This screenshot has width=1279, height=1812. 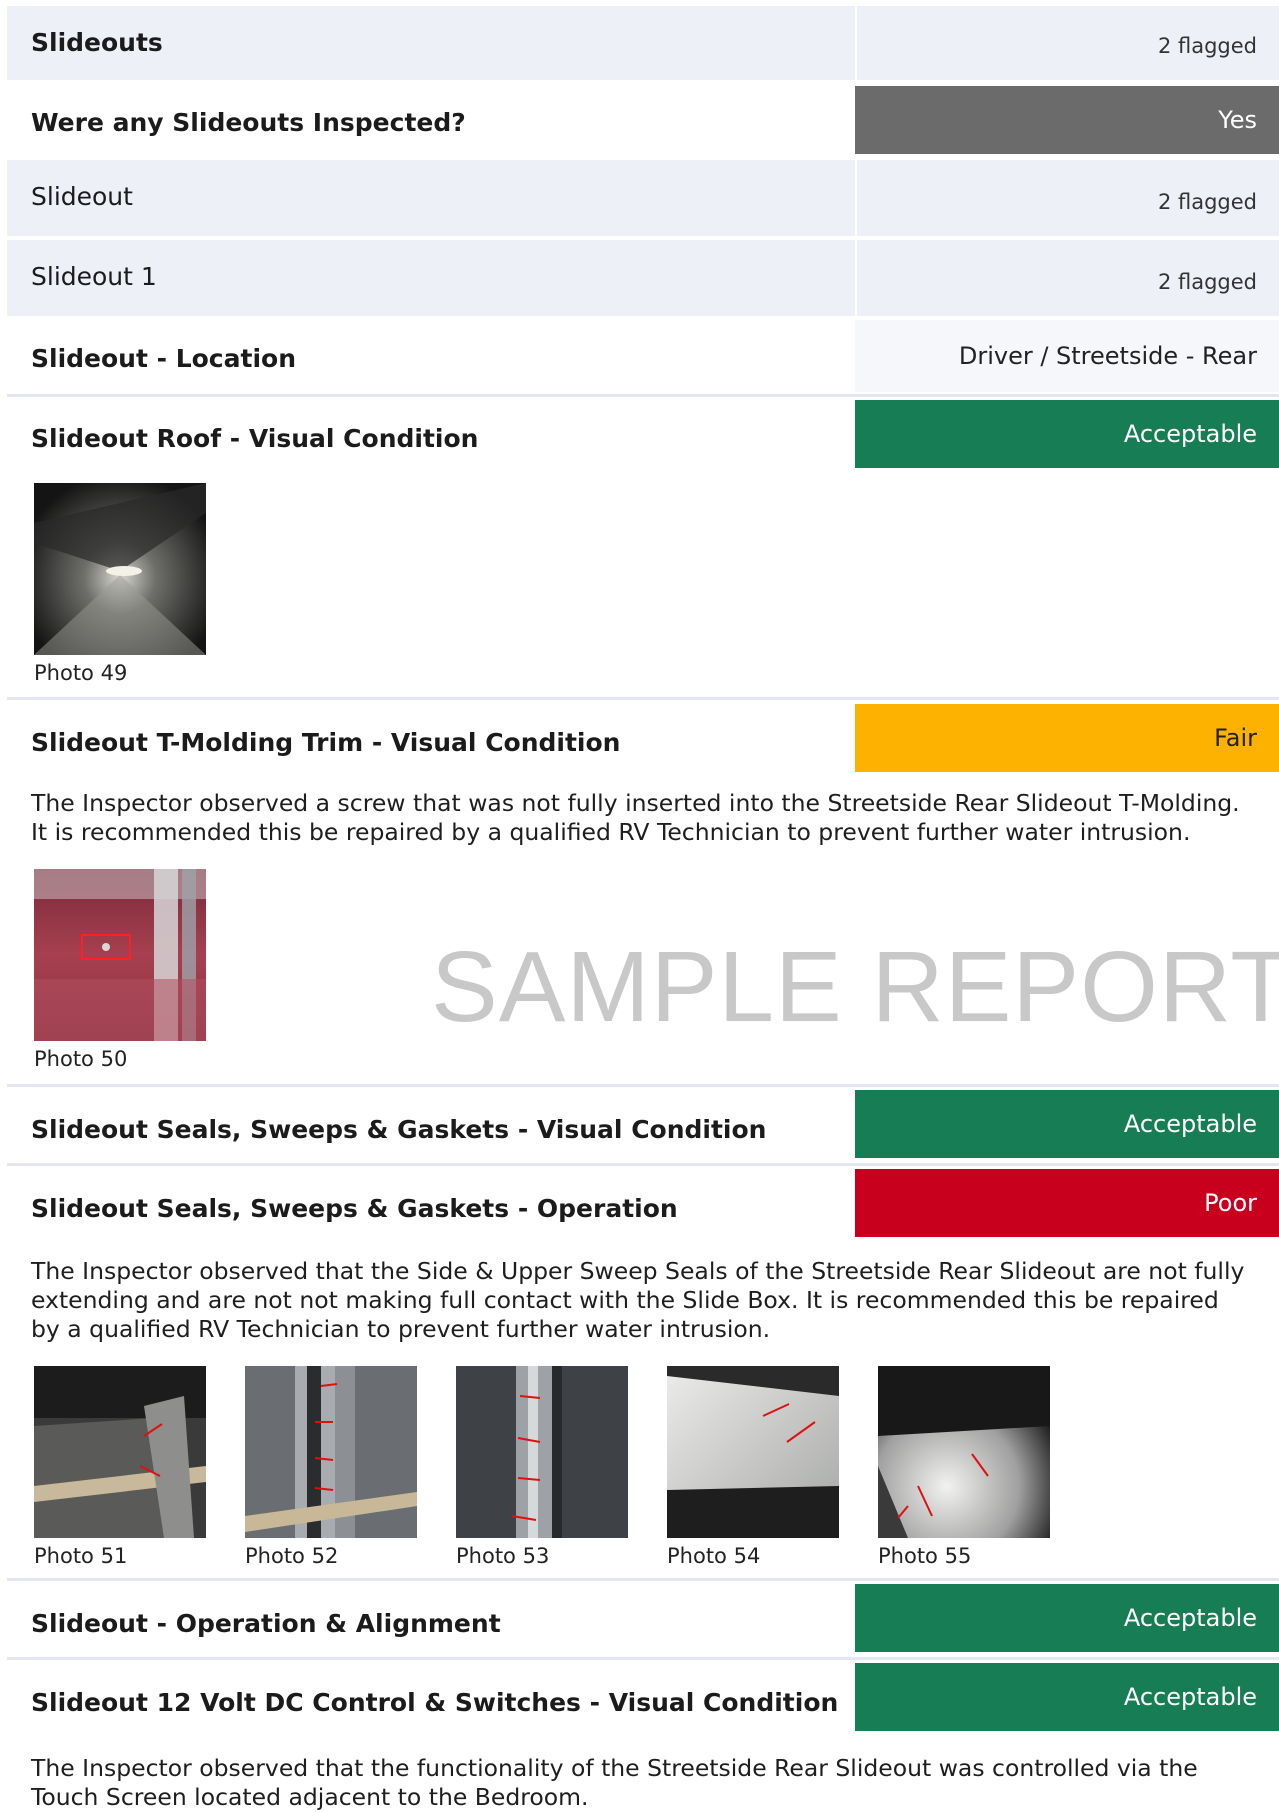 What do you see at coordinates (643, 44) in the screenshot?
I see `section-header-slideouts: Slideouts 2 flagged` at bounding box center [643, 44].